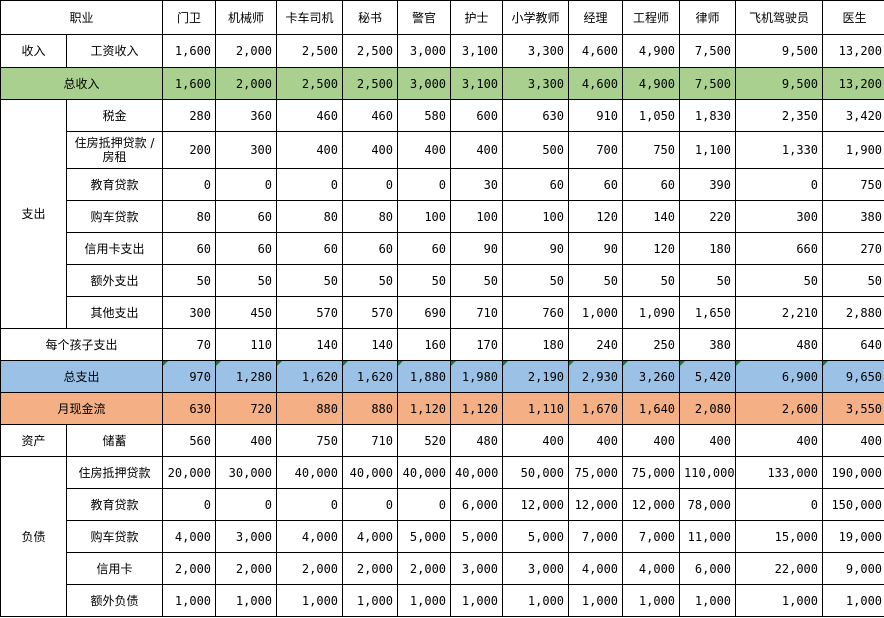 The image size is (884, 618). I want to click on row-label: 月现金流, so click(82, 408).